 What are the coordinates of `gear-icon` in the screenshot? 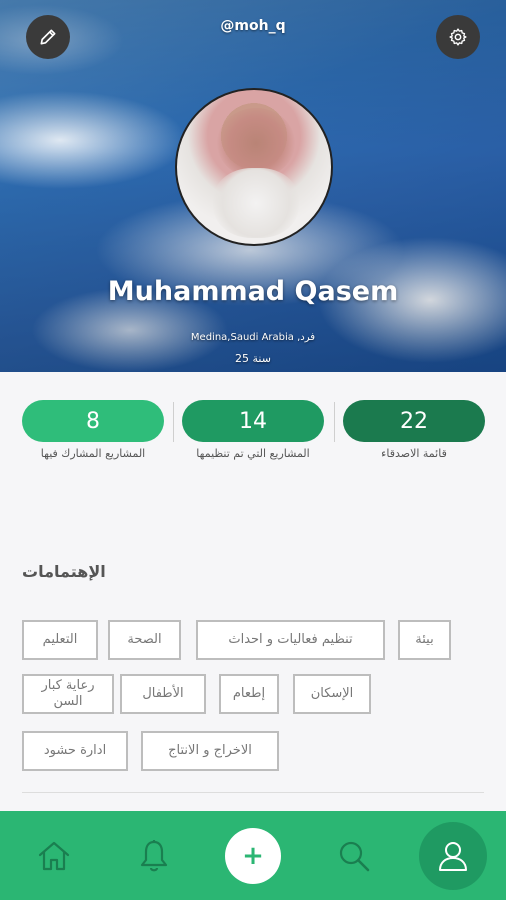 It's located at (458, 37).